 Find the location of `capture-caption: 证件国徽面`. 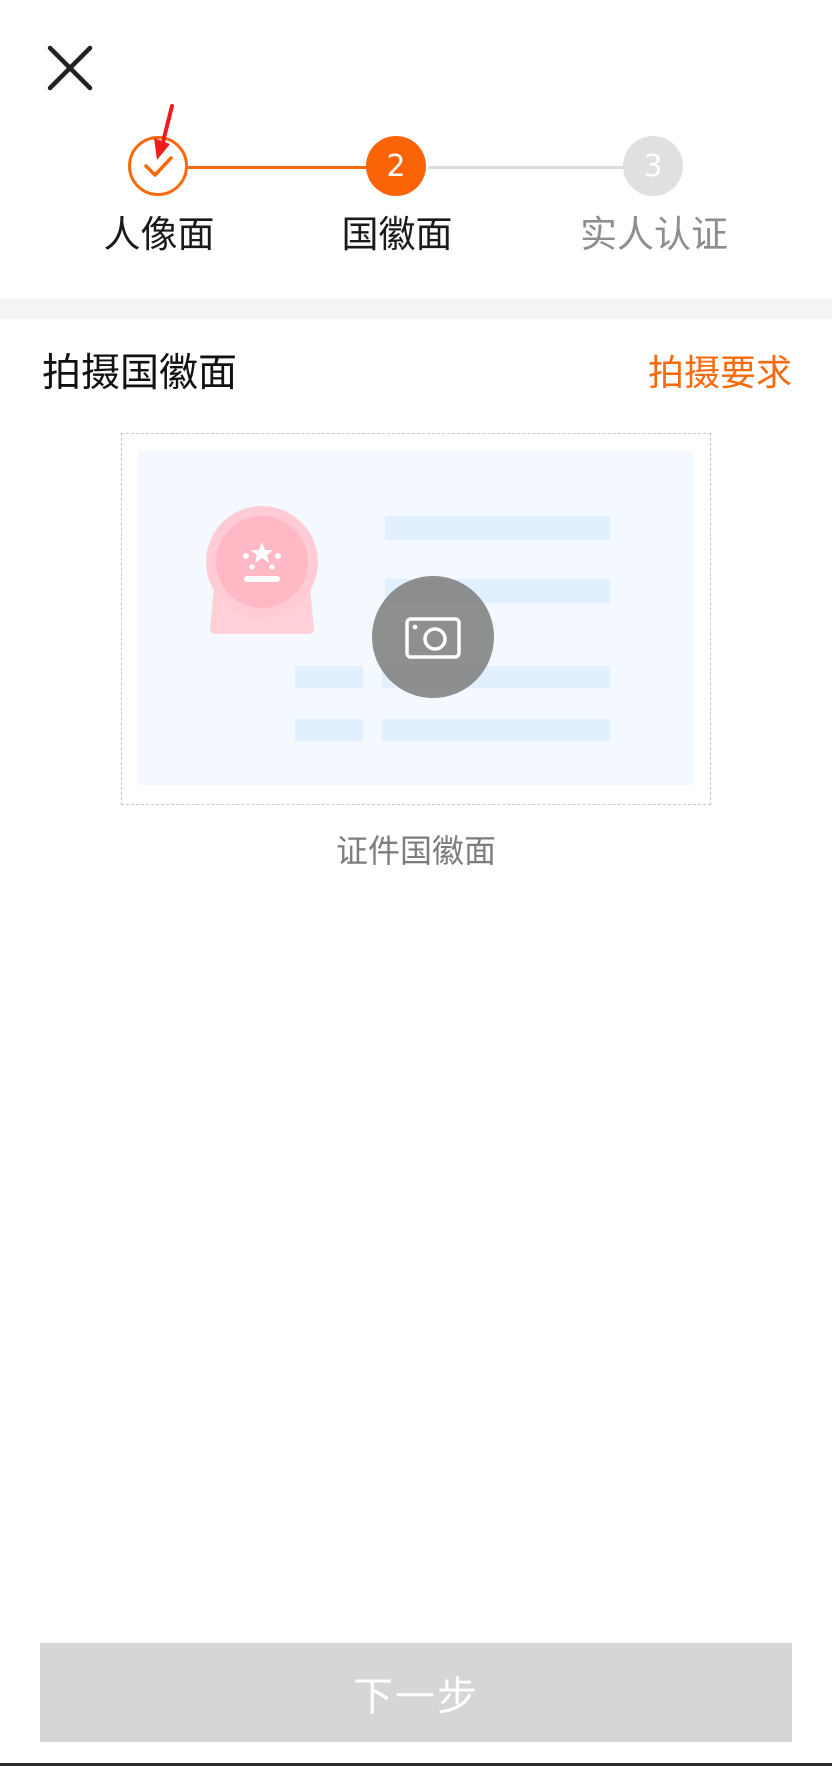

capture-caption: 证件国徽面 is located at coordinates (415, 851).